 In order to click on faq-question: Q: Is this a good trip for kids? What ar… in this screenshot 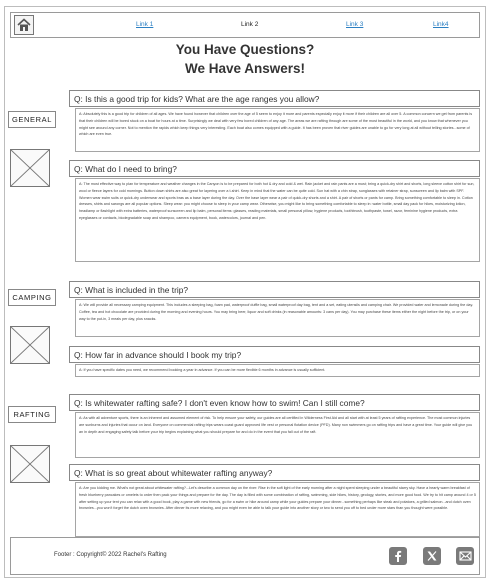, I will do `click(274, 98)`.